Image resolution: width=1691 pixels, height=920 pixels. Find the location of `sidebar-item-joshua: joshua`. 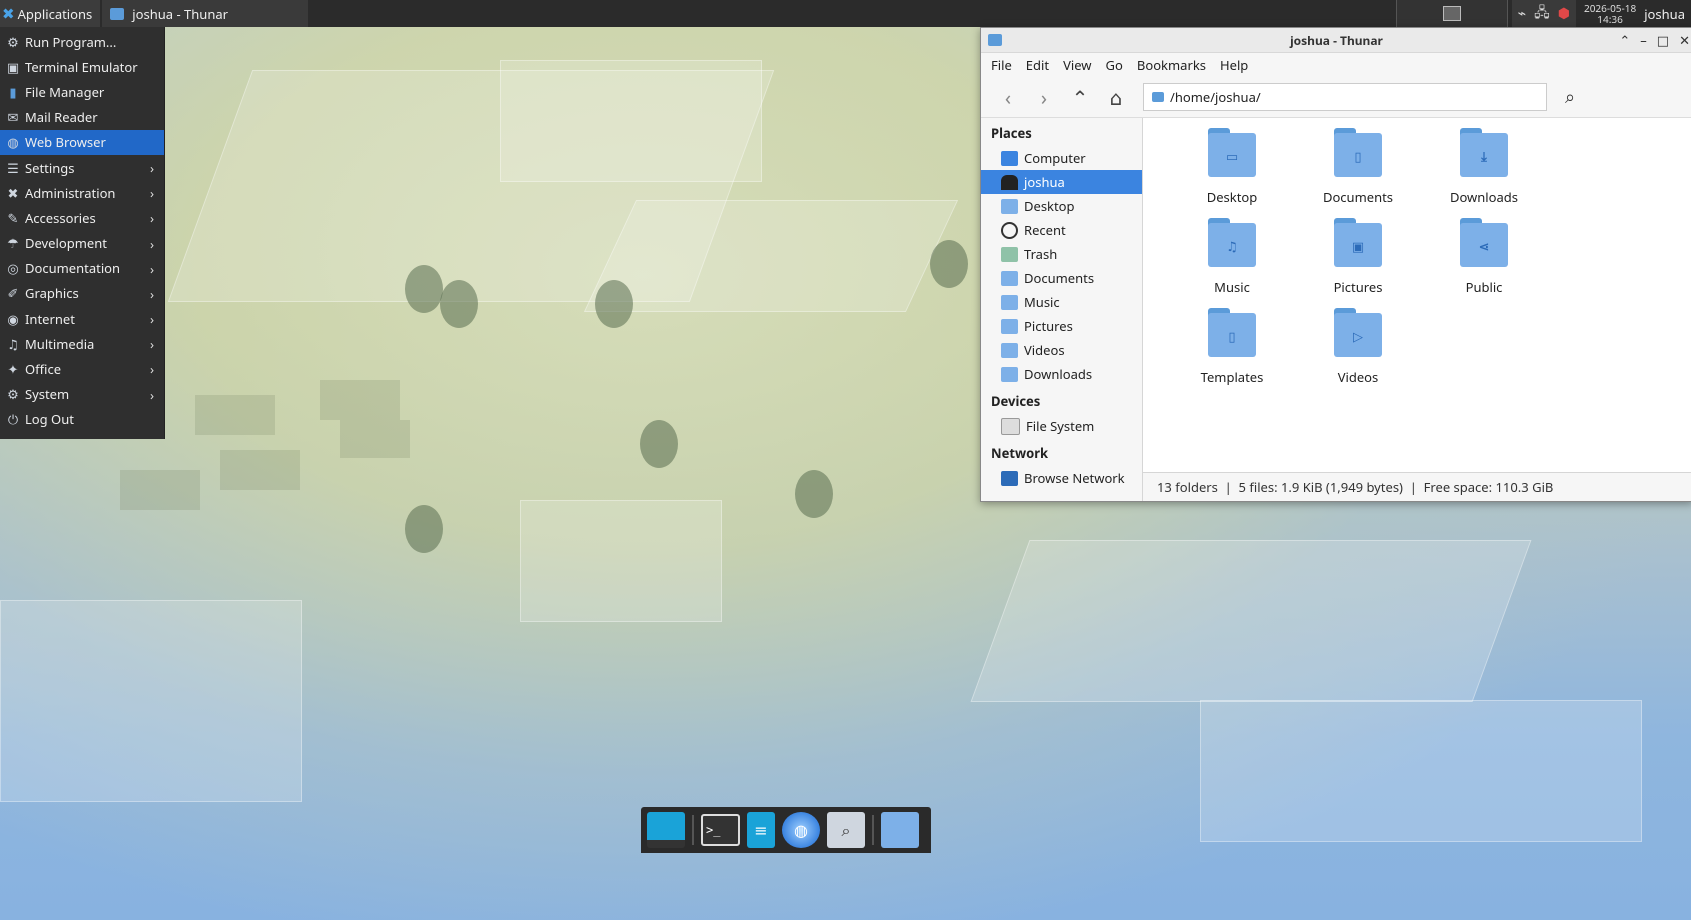

sidebar-item-joshua: joshua is located at coordinates (1061, 182).